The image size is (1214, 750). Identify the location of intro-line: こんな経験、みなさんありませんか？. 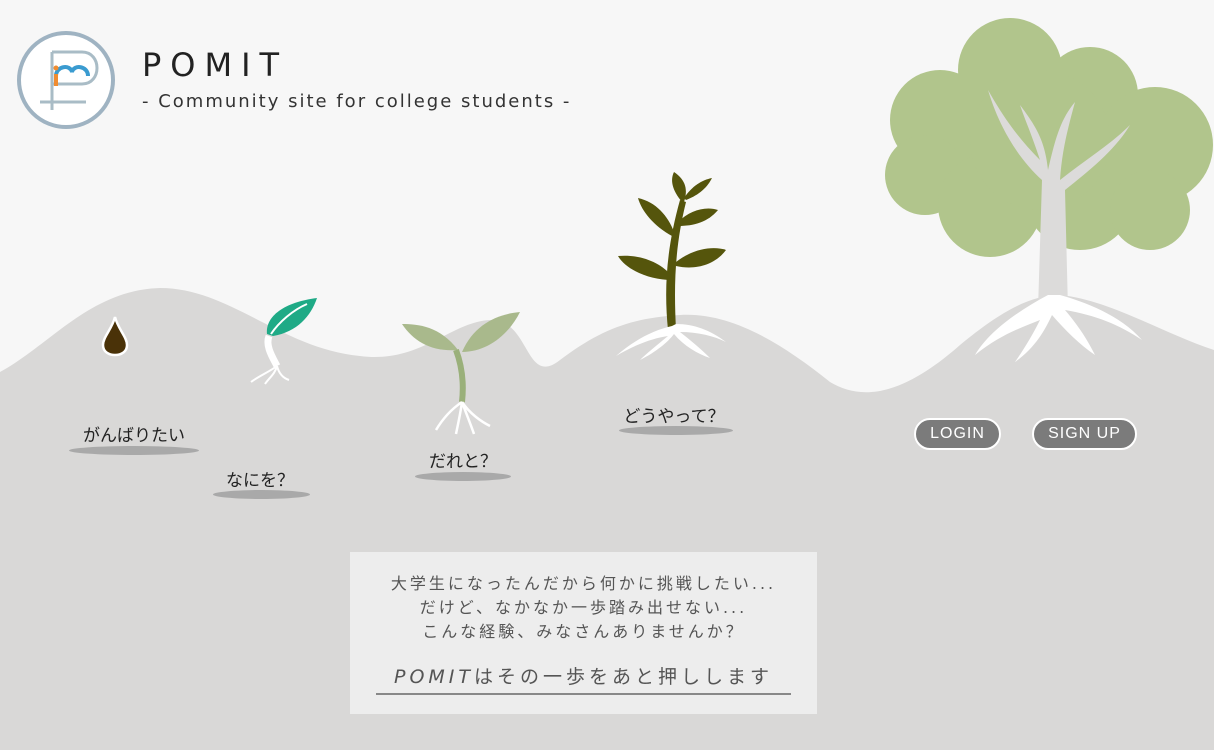
(583, 631).